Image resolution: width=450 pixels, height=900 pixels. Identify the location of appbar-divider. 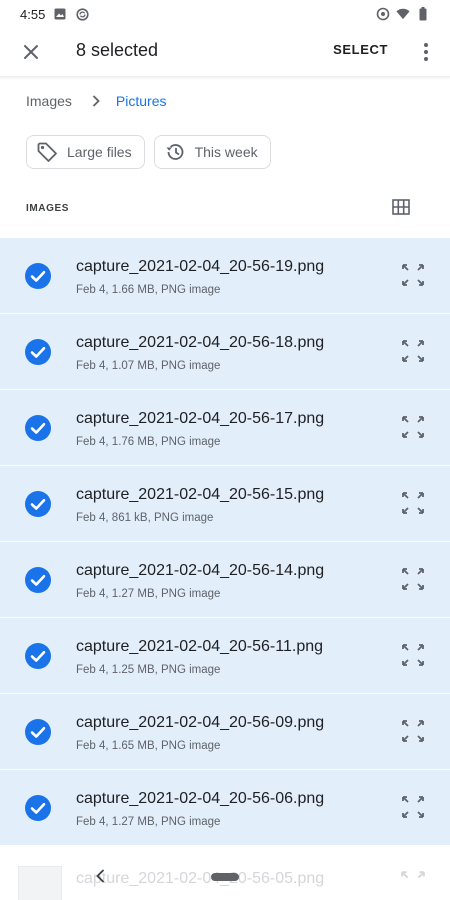
(225, 78).